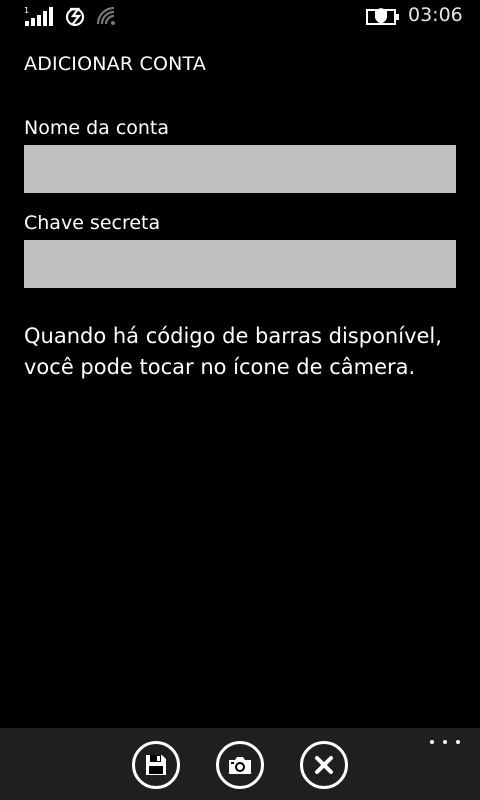  I want to click on status-bar: 1 03:06, so click(240, 16).